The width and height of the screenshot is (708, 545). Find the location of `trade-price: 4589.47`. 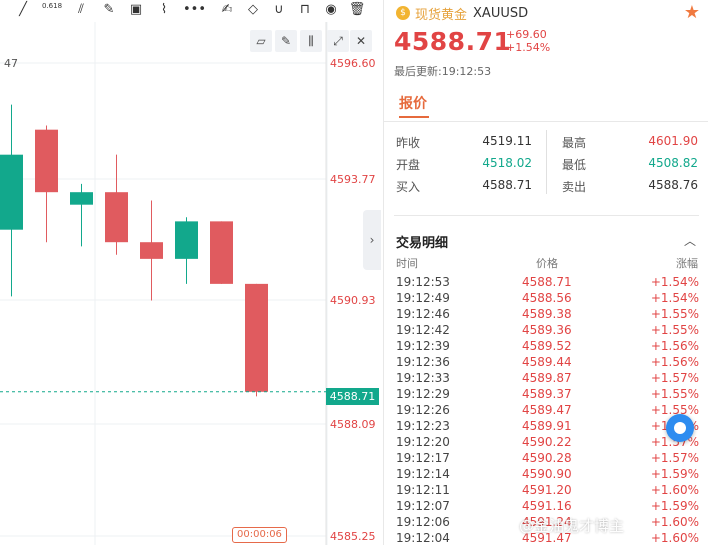

trade-price: 4589.47 is located at coordinates (547, 410).